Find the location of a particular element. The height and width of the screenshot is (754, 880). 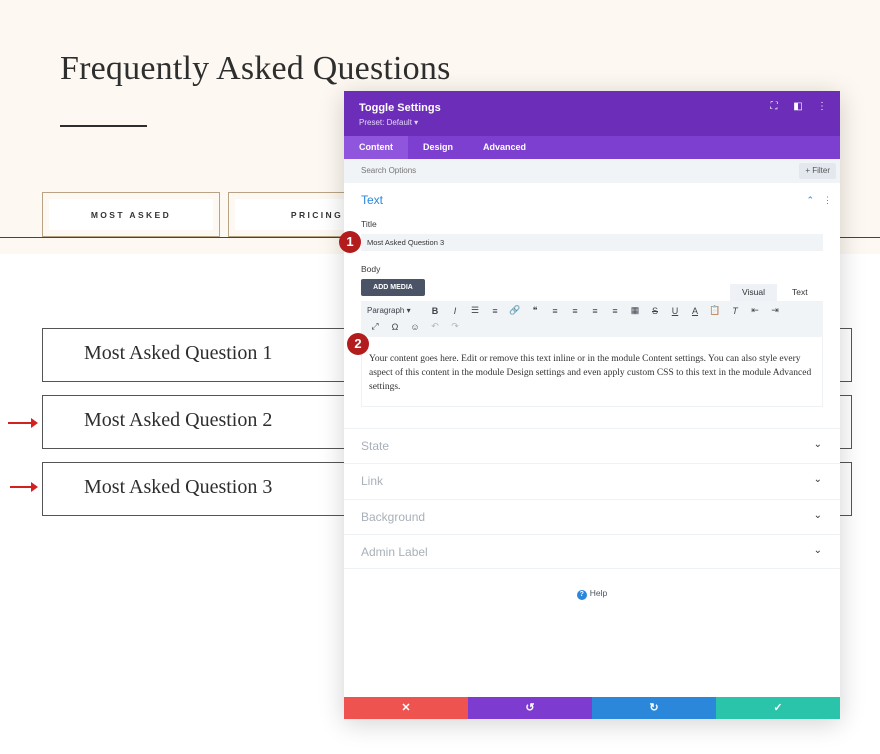

modal-footer: ✕ ↺ ↻ ✓ is located at coordinates (592, 708).